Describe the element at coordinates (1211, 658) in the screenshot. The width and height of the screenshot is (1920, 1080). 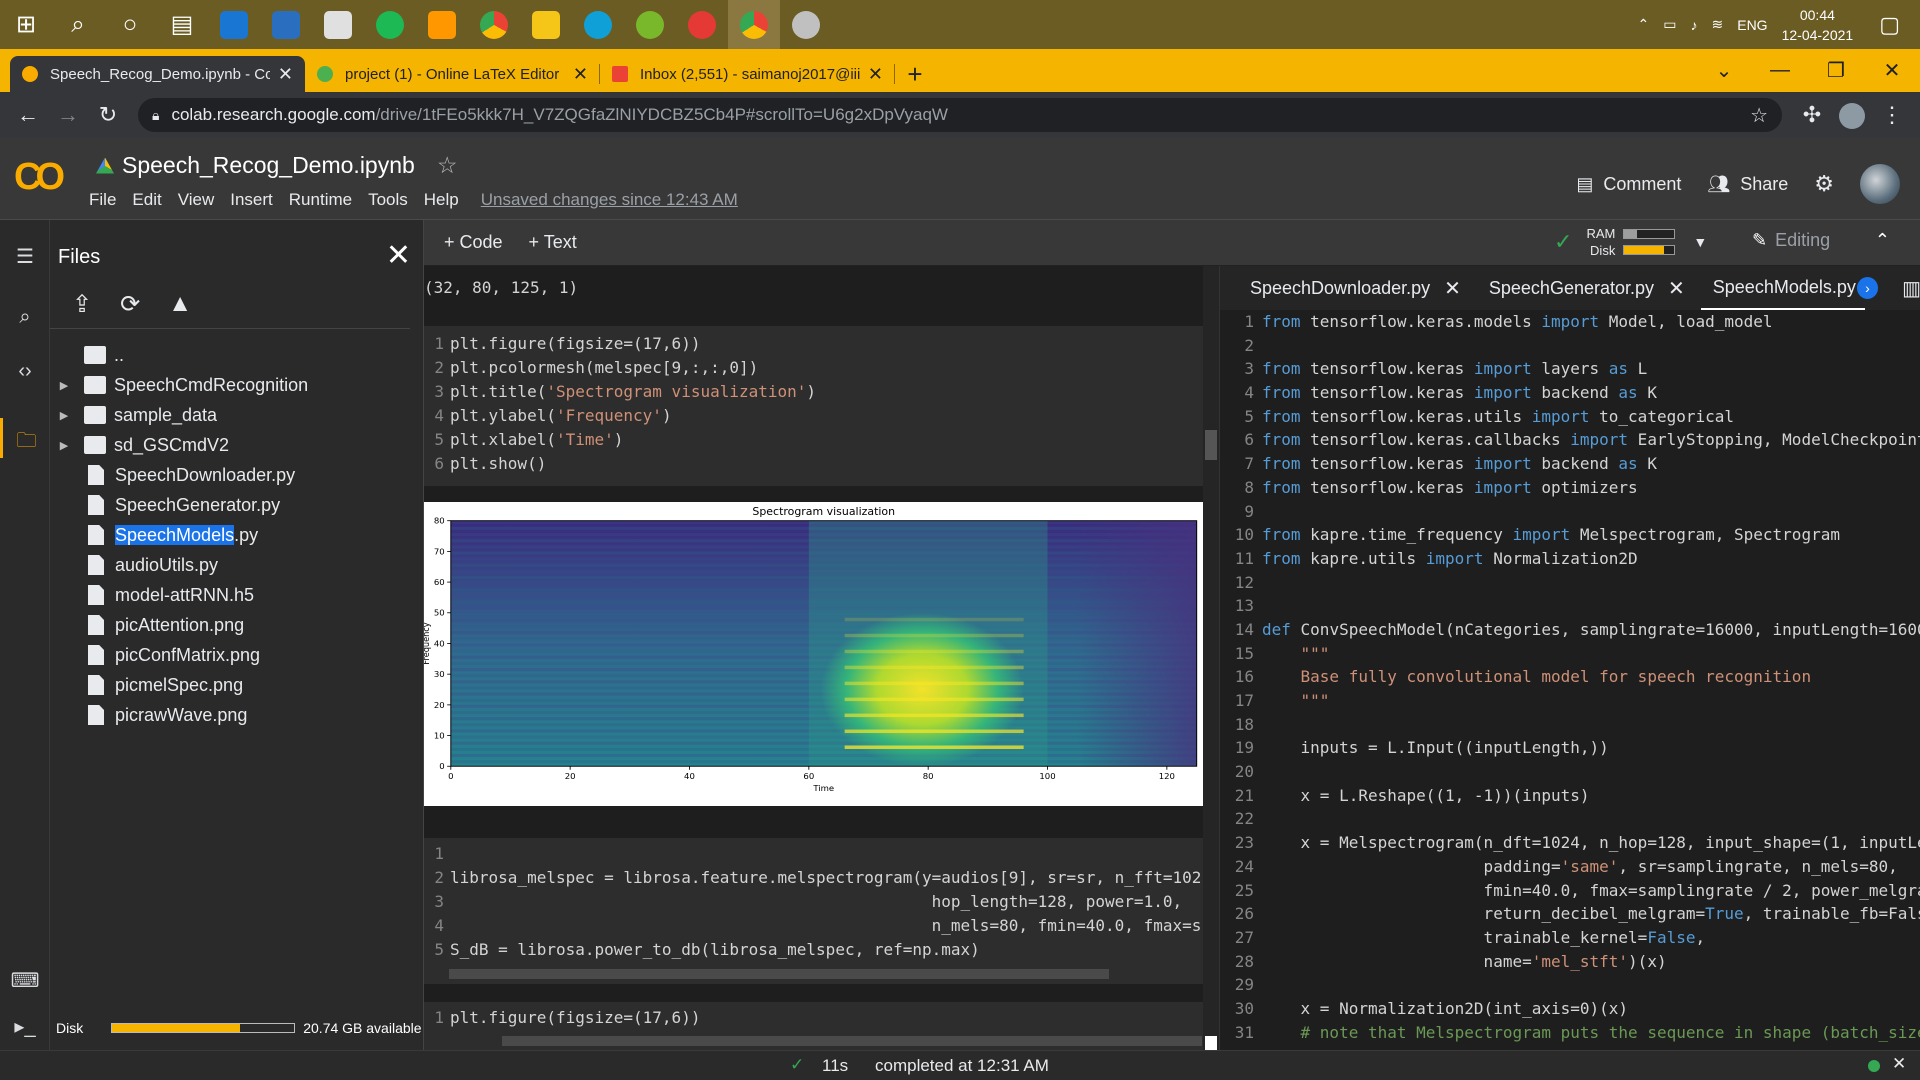
I see `vertical-scrollbar` at that location.